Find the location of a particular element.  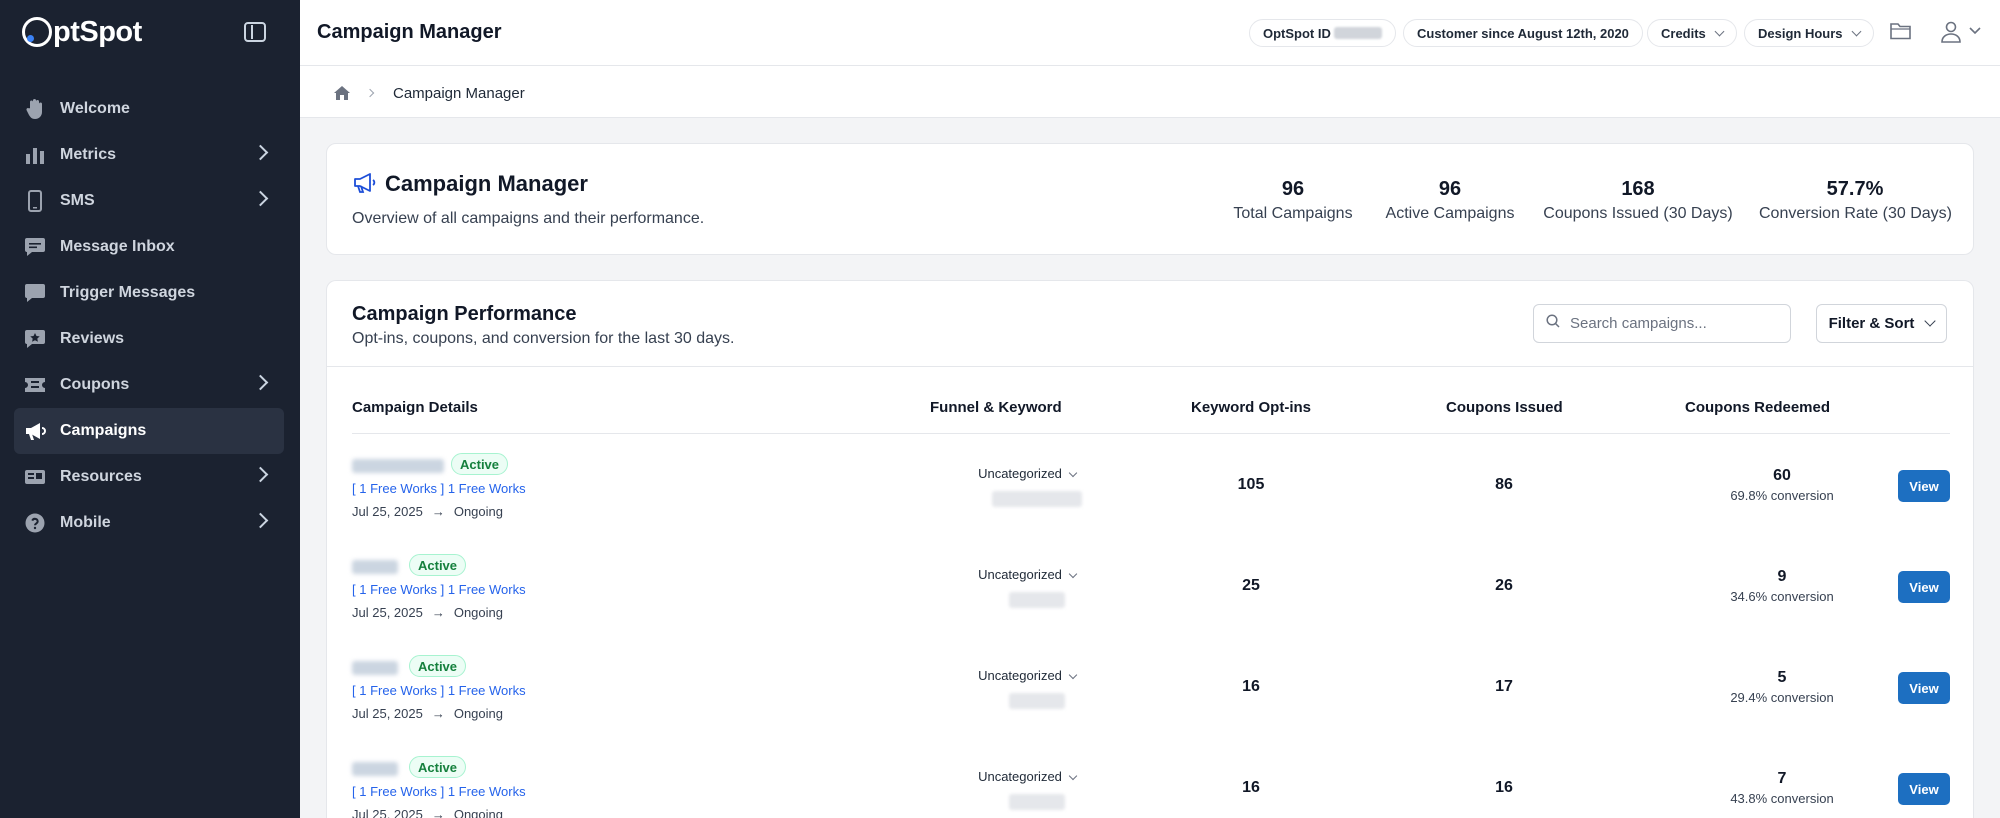

sidebar-item-message-inbox: Message Inbox is located at coordinates (149, 247).